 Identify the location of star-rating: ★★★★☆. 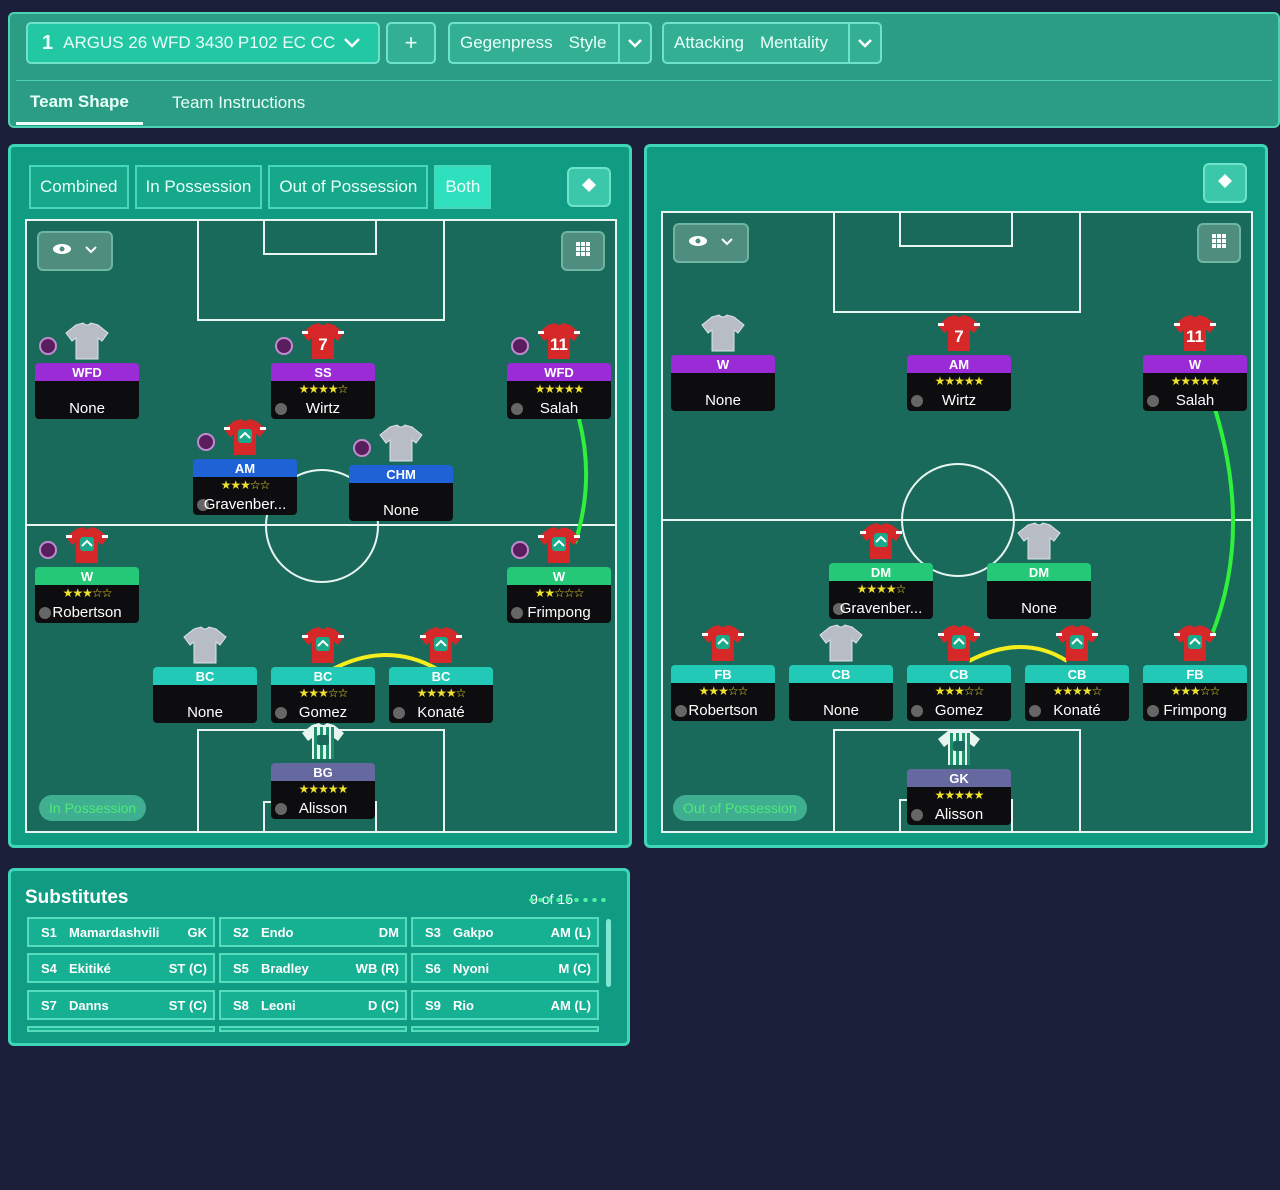
(323, 389).